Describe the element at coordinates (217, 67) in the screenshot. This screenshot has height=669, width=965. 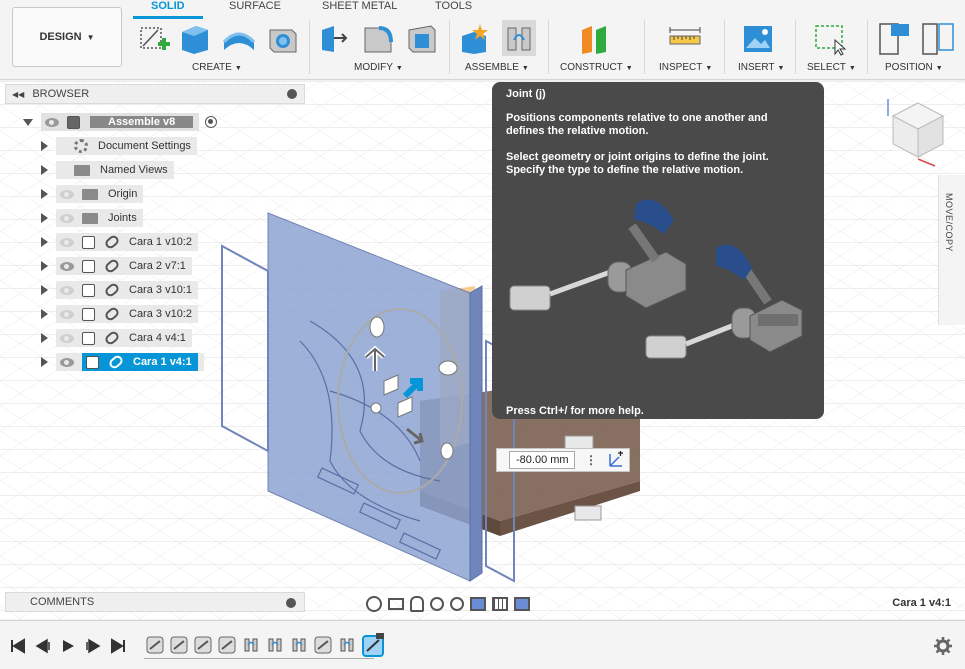
I see `create-menu: CREATE ▼` at that location.